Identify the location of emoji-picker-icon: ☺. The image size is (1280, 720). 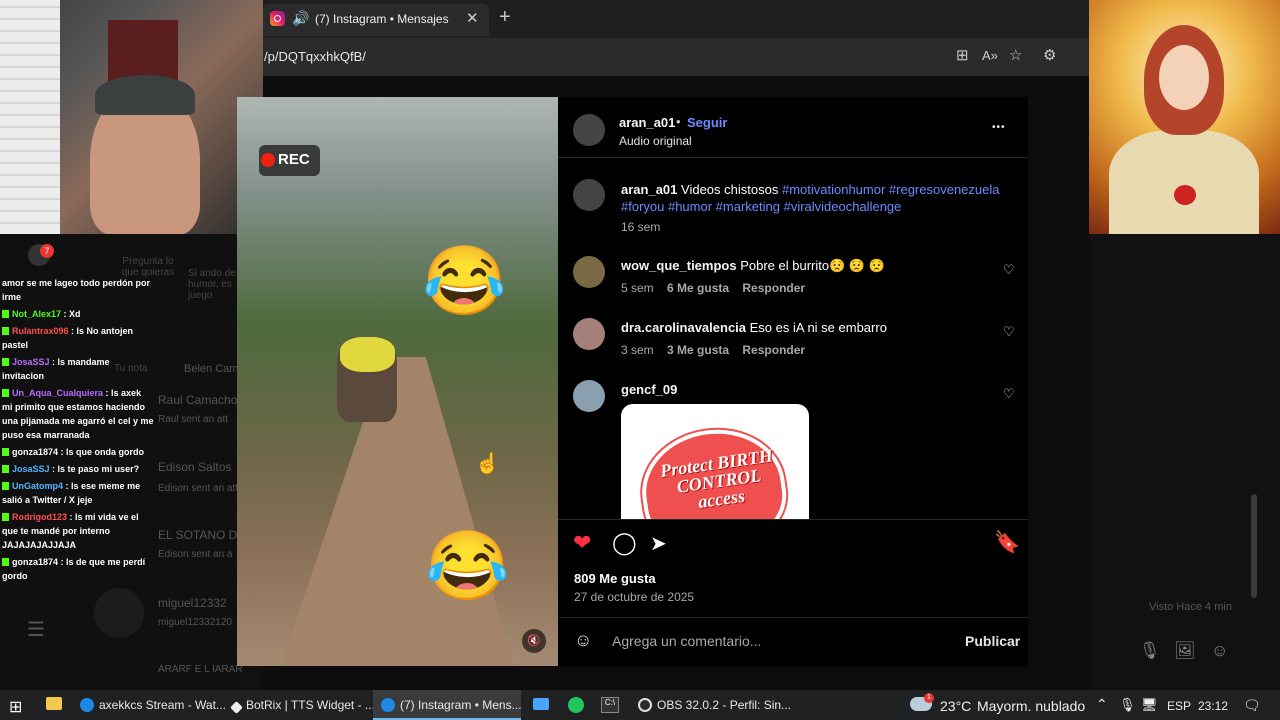
(583, 640).